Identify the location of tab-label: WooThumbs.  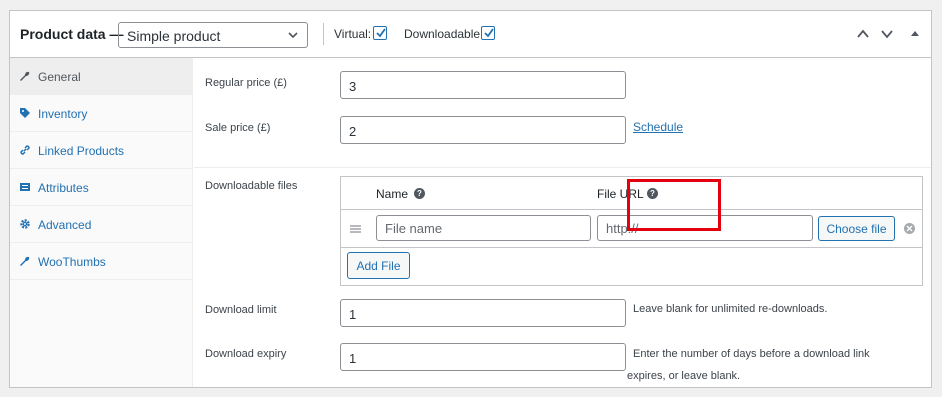
(72, 262).